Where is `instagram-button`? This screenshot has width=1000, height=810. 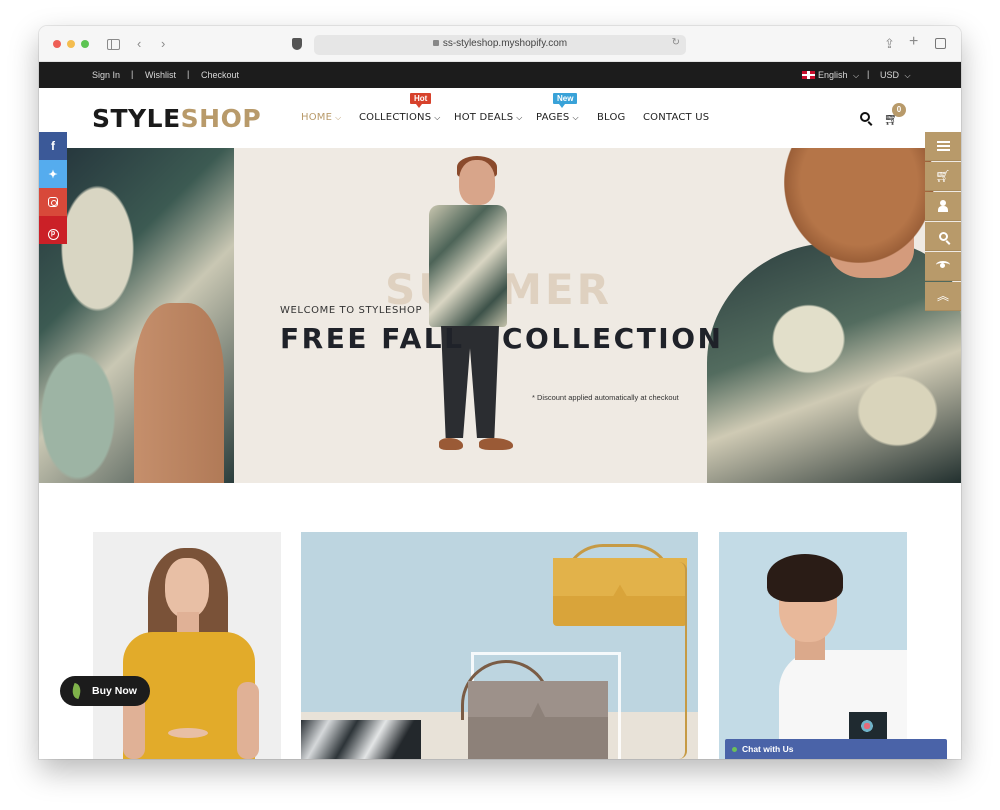
instagram-button is located at coordinates (53, 202).